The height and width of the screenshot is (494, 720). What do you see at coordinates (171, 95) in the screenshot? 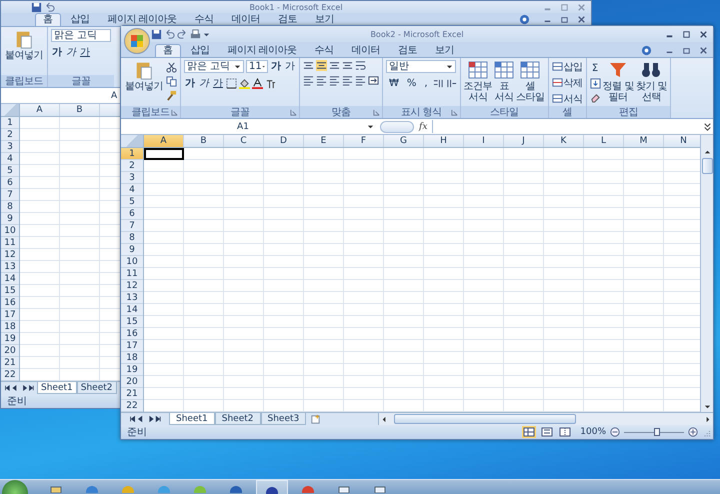
I see `brush-icon` at bounding box center [171, 95].